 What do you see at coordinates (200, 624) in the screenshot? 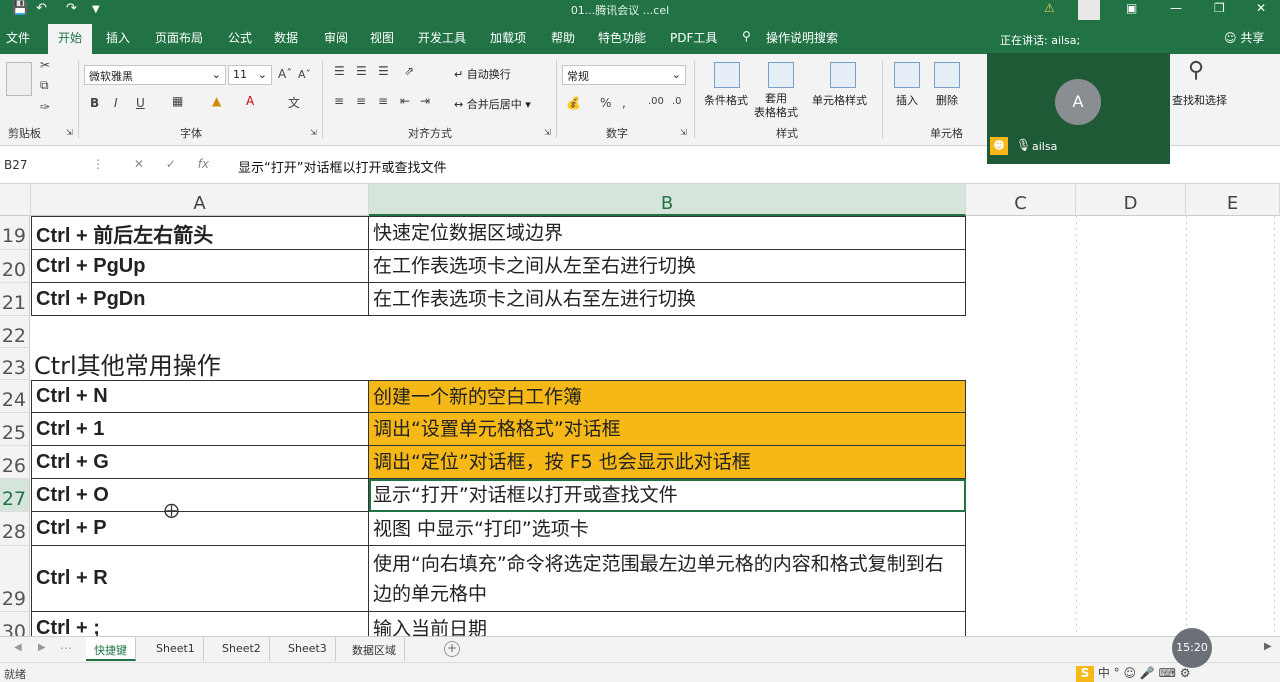
I see `shortcut-cell: Ctrl + ;` at bounding box center [200, 624].